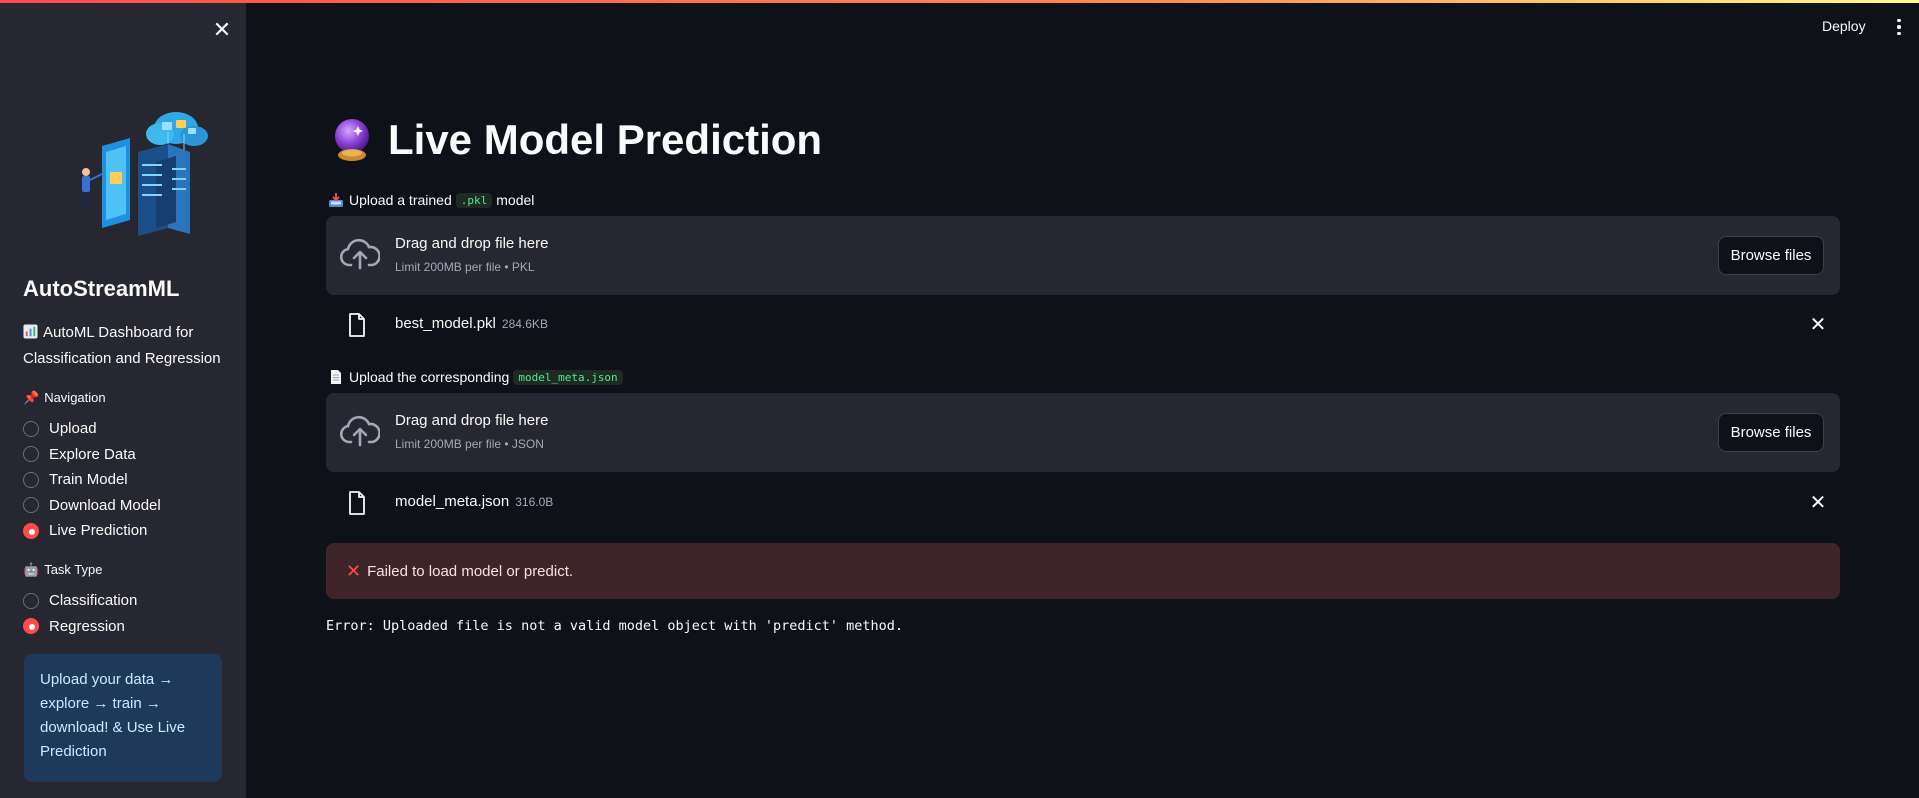 This screenshot has height=798, width=1919. I want to click on app-title: AutoStreamML, so click(101, 288).